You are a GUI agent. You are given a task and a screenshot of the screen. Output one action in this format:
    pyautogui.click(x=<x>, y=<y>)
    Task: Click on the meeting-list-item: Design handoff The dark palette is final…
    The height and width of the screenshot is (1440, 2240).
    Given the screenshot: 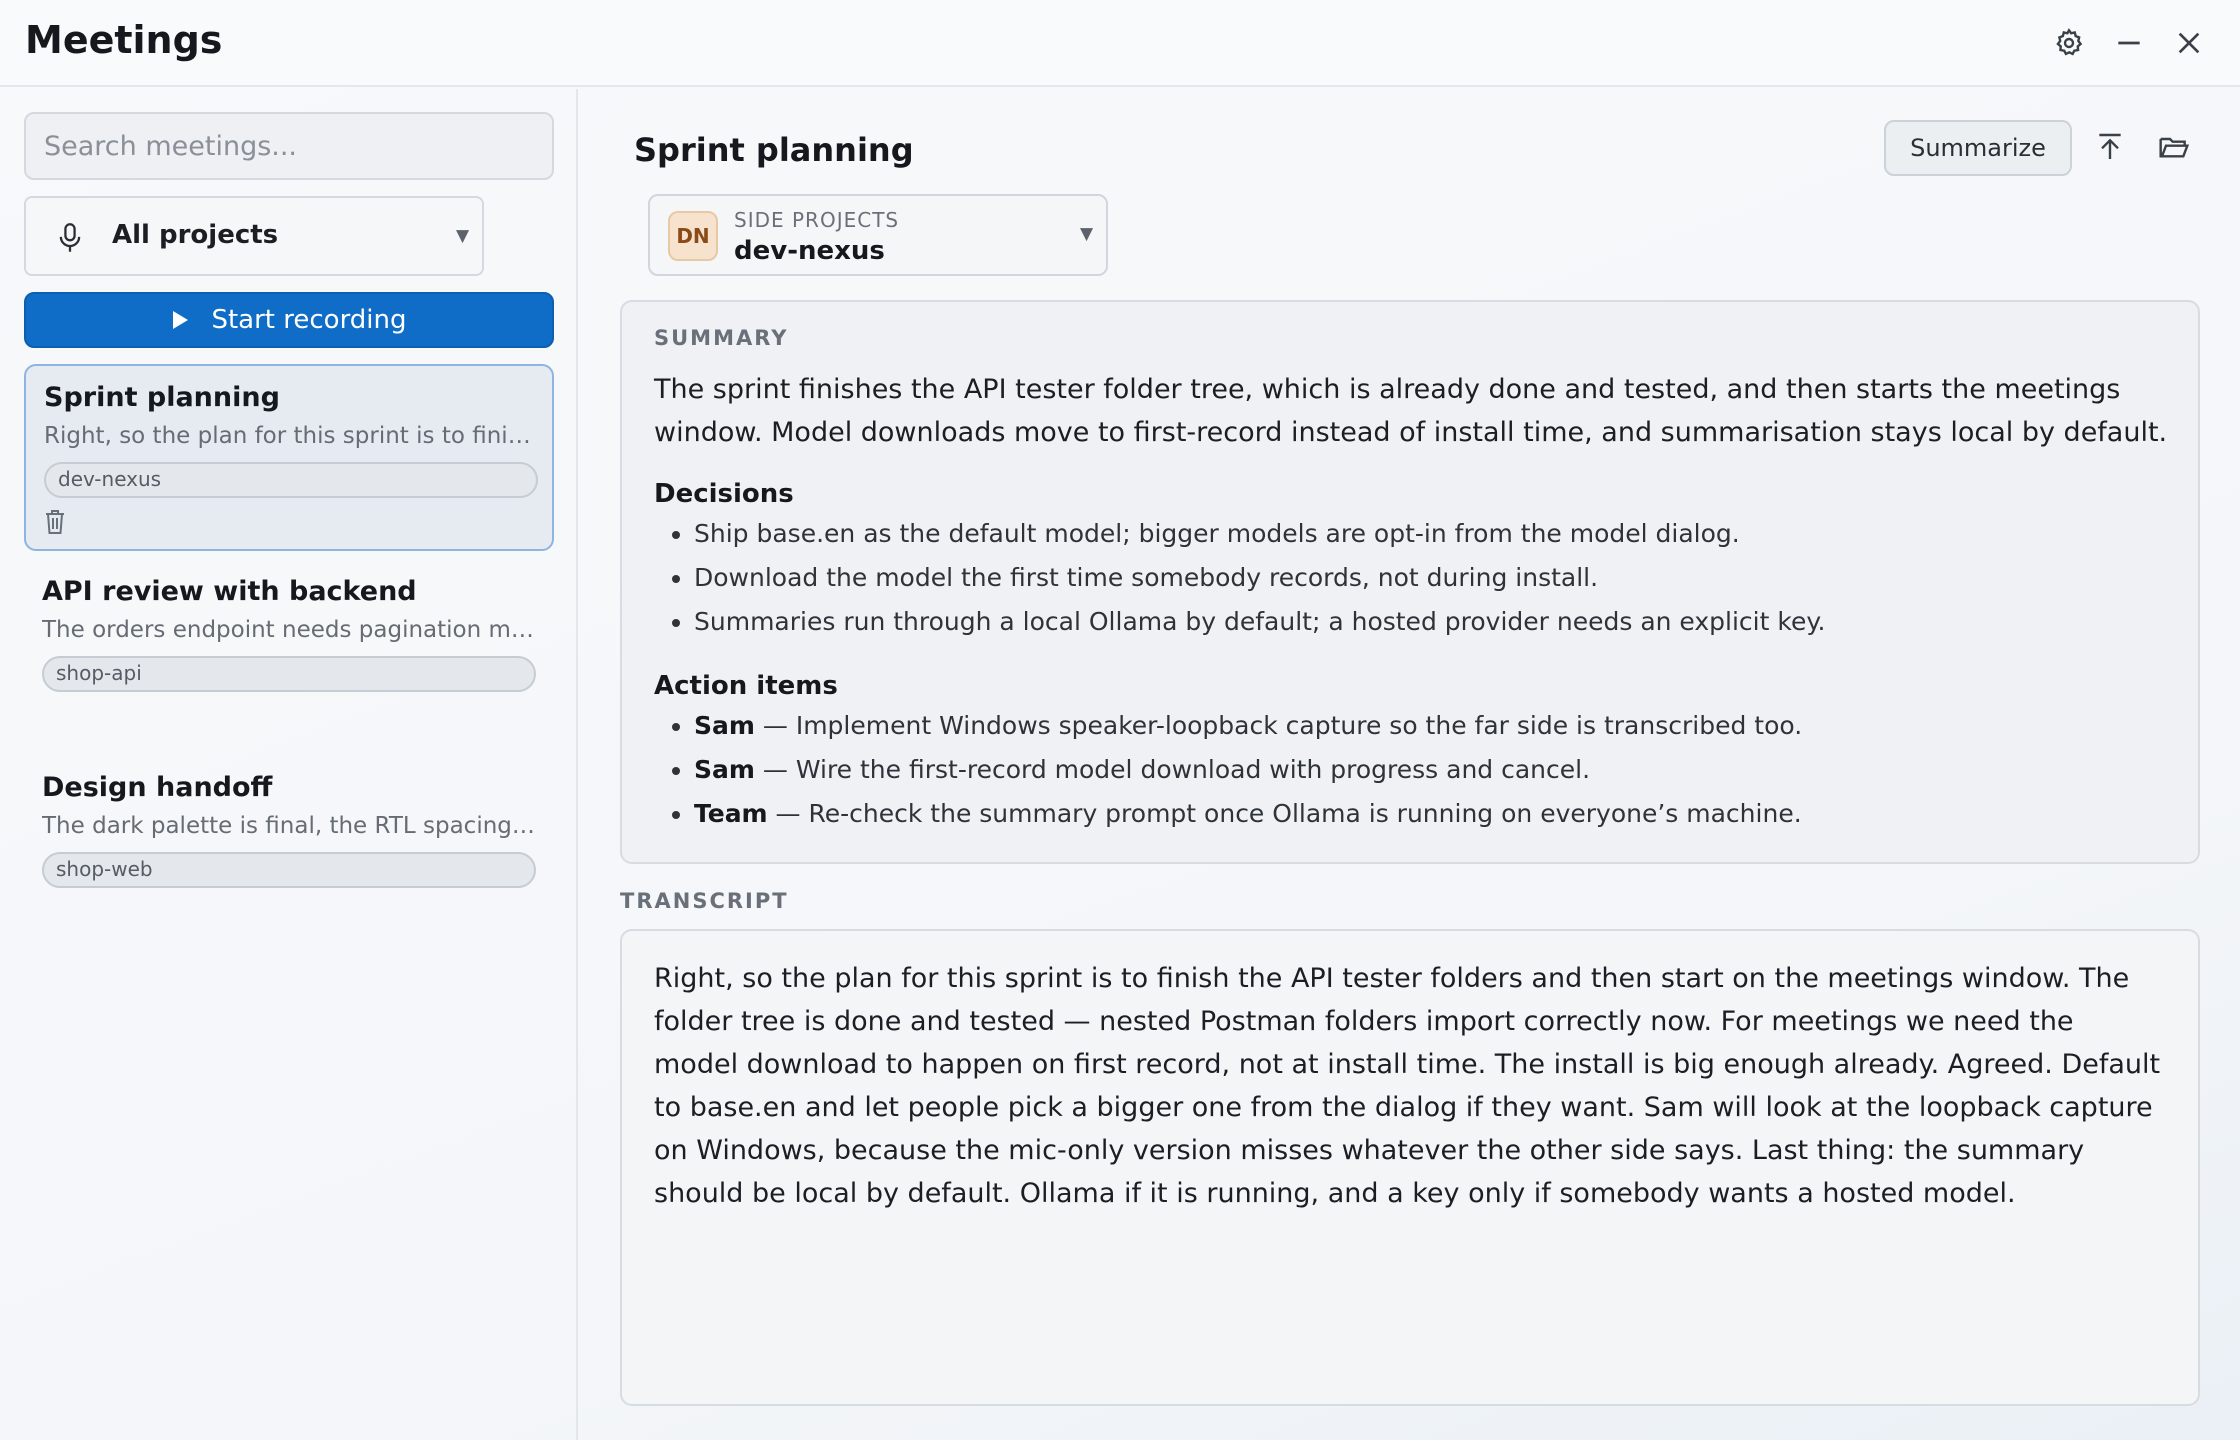 What is the action you would take?
    pyautogui.click(x=289, y=849)
    